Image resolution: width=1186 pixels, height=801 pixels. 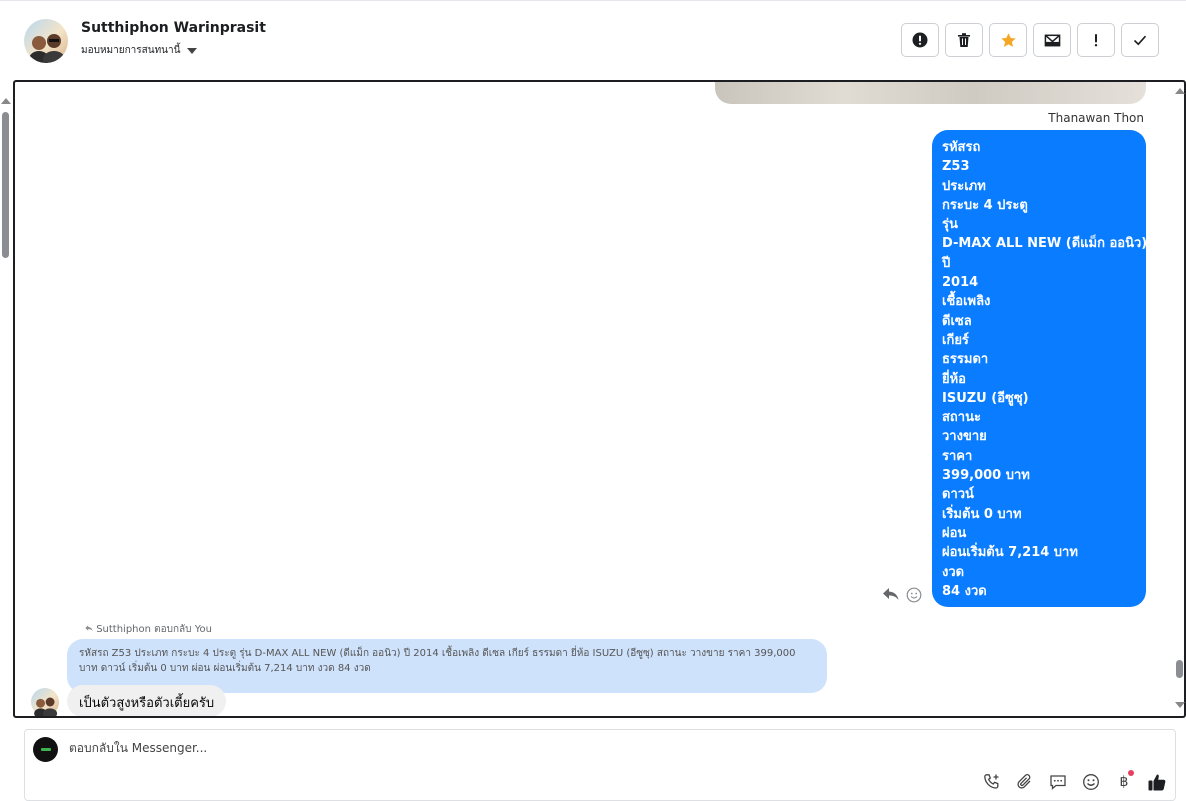 I want to click on spam-button, so click(x=920, y=40).